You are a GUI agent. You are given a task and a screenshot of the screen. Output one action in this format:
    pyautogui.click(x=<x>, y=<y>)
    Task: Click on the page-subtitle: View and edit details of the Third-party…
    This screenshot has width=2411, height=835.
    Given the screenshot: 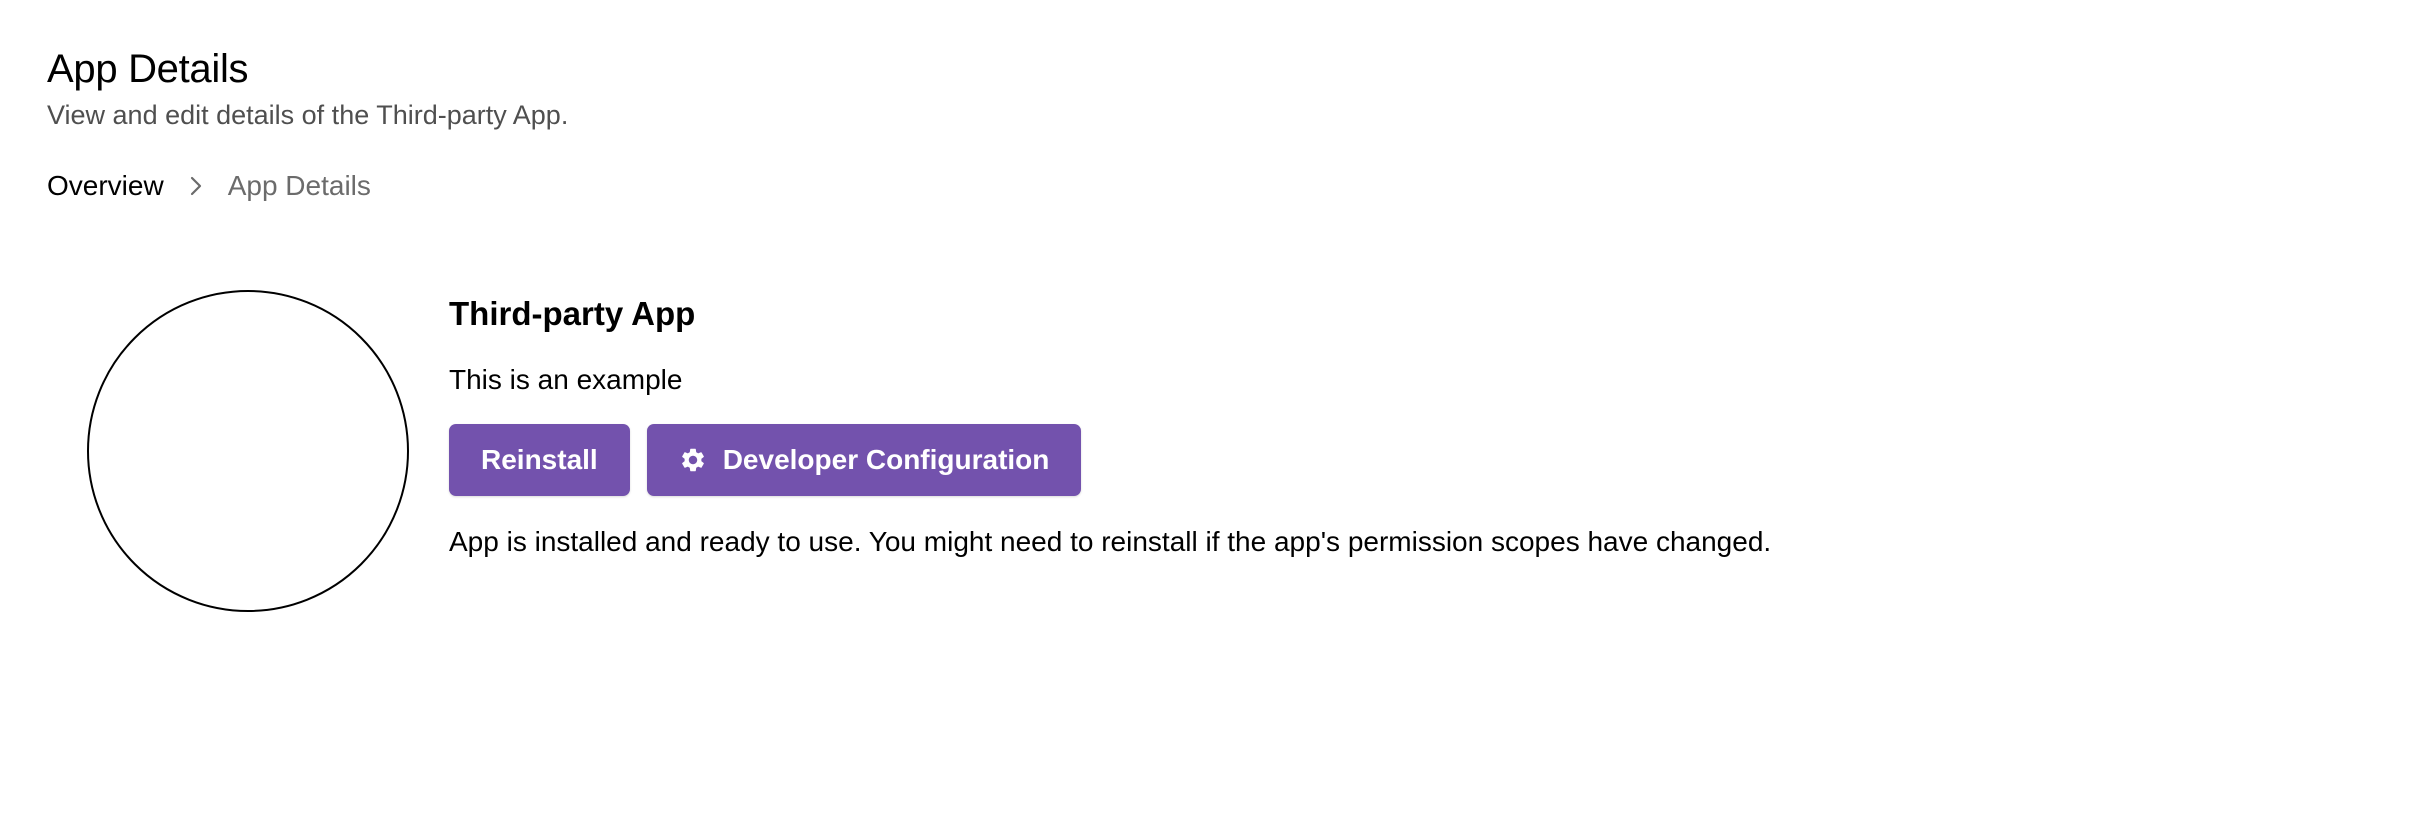 What is the action you would take?
    pyautogui.click(x=308, y=115)
    